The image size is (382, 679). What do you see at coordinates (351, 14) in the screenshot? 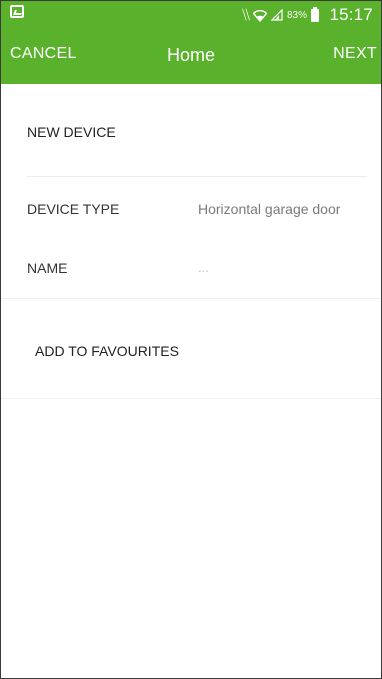
I see `clock: 15:17` at bounding box center [351, 14].